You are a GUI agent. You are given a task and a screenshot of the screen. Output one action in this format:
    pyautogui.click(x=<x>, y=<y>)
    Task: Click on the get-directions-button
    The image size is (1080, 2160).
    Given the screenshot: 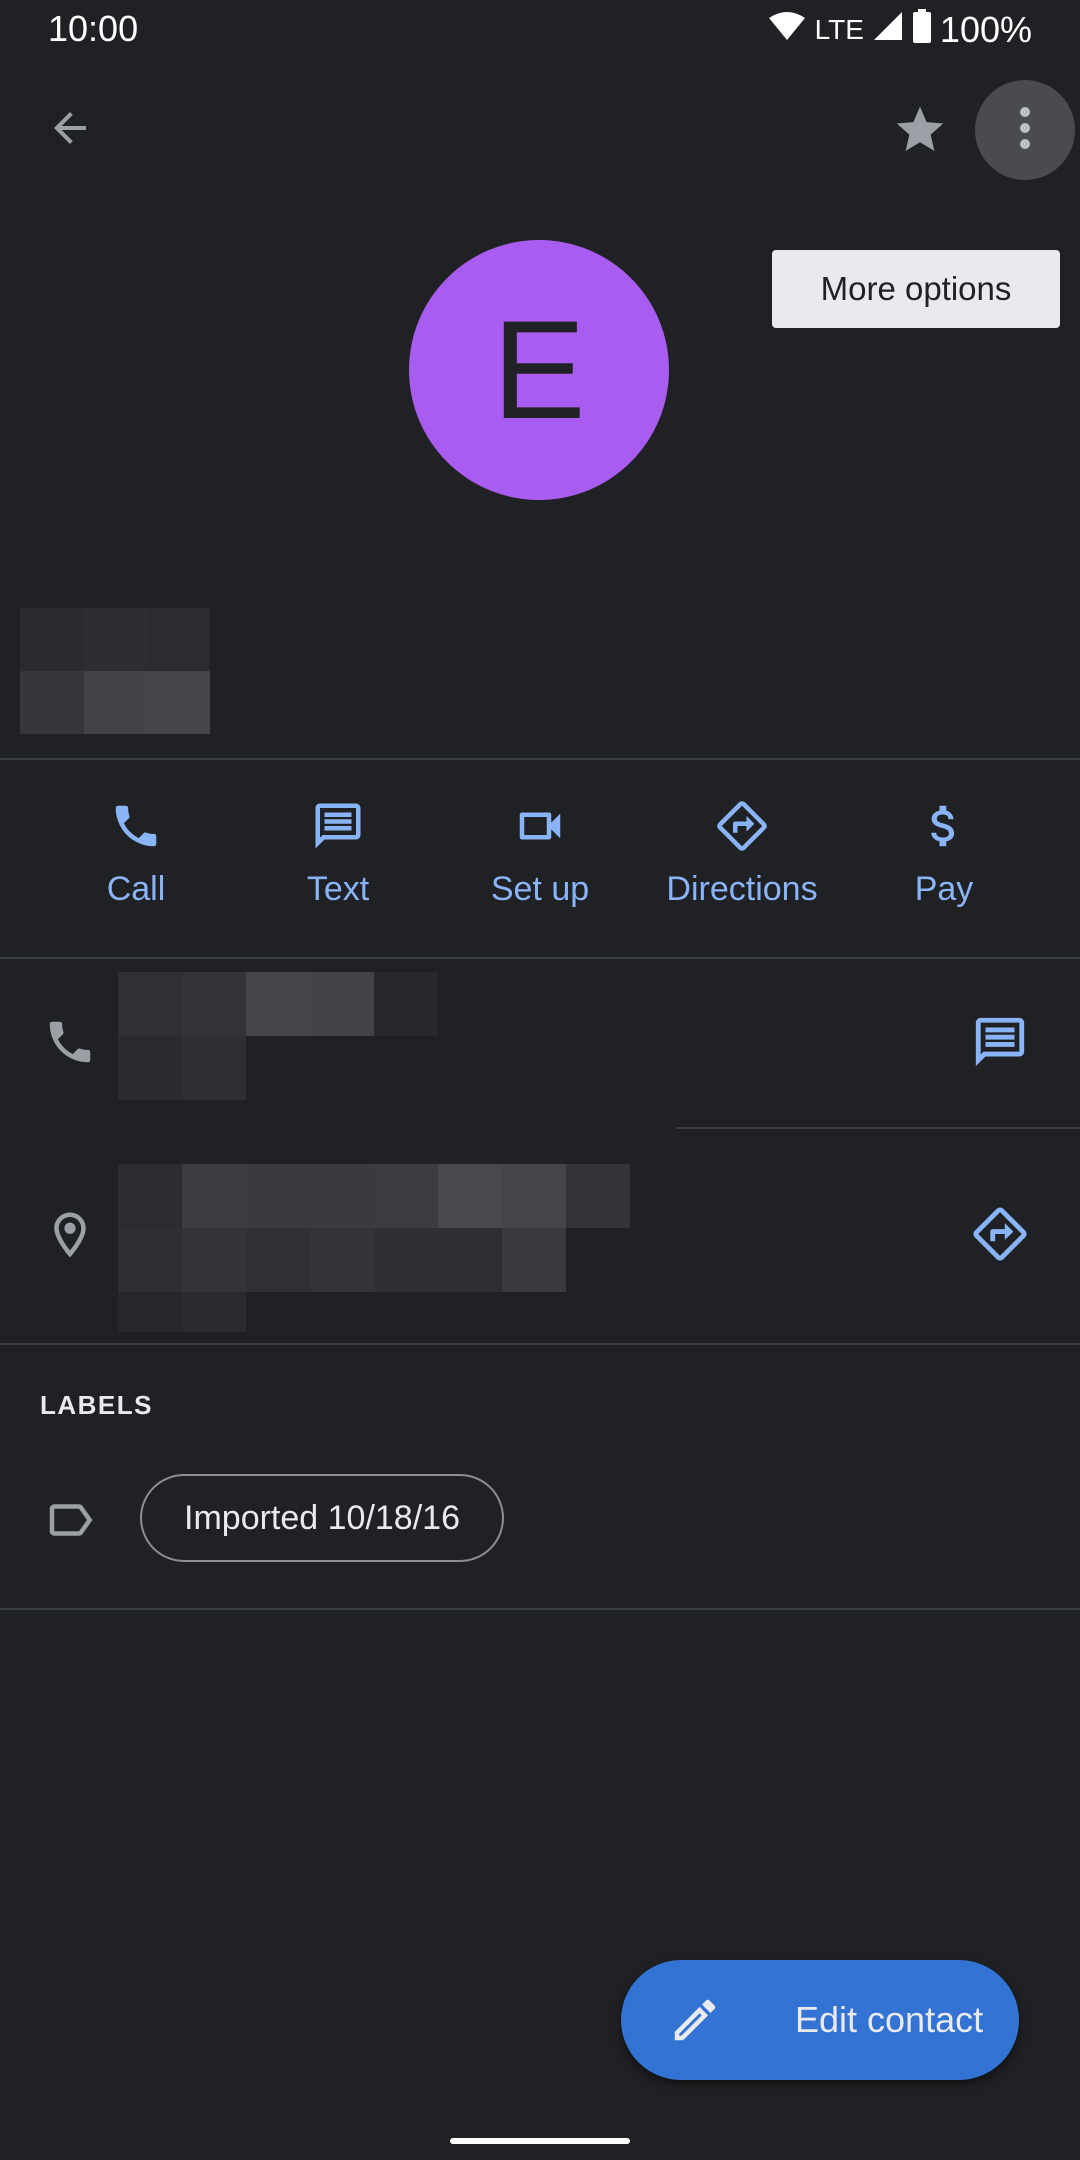 What is the action you would take?
    pyautogui.click(x=1000, y=1236)
    